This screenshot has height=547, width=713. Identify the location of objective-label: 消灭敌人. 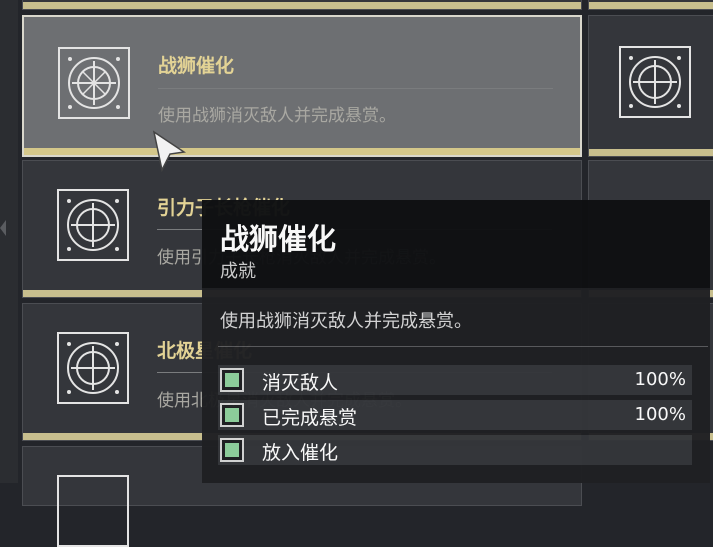
(300, 383).